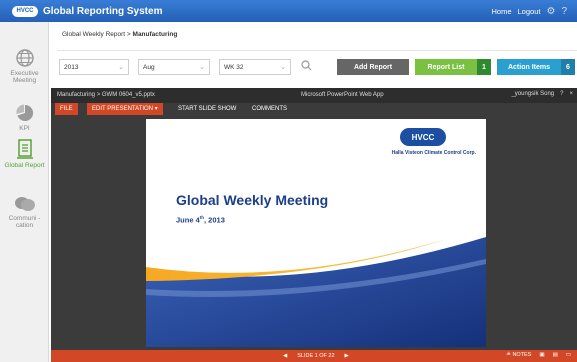 The height and width of the screenshot is (362, 577). I want to click on breadcrumb-parent: Global Weekly Report, so click(93, 34).